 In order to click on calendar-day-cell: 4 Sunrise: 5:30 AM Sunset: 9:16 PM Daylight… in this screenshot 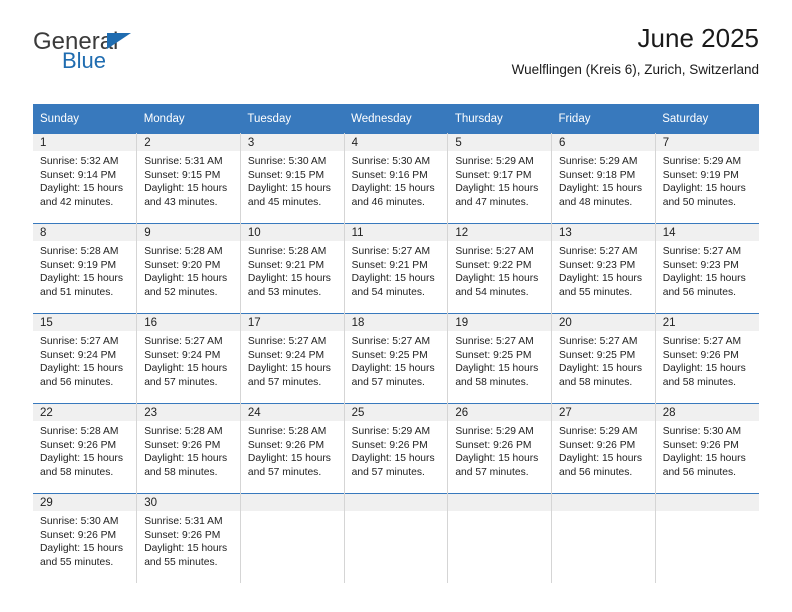, I will do `click(396, 178)`.